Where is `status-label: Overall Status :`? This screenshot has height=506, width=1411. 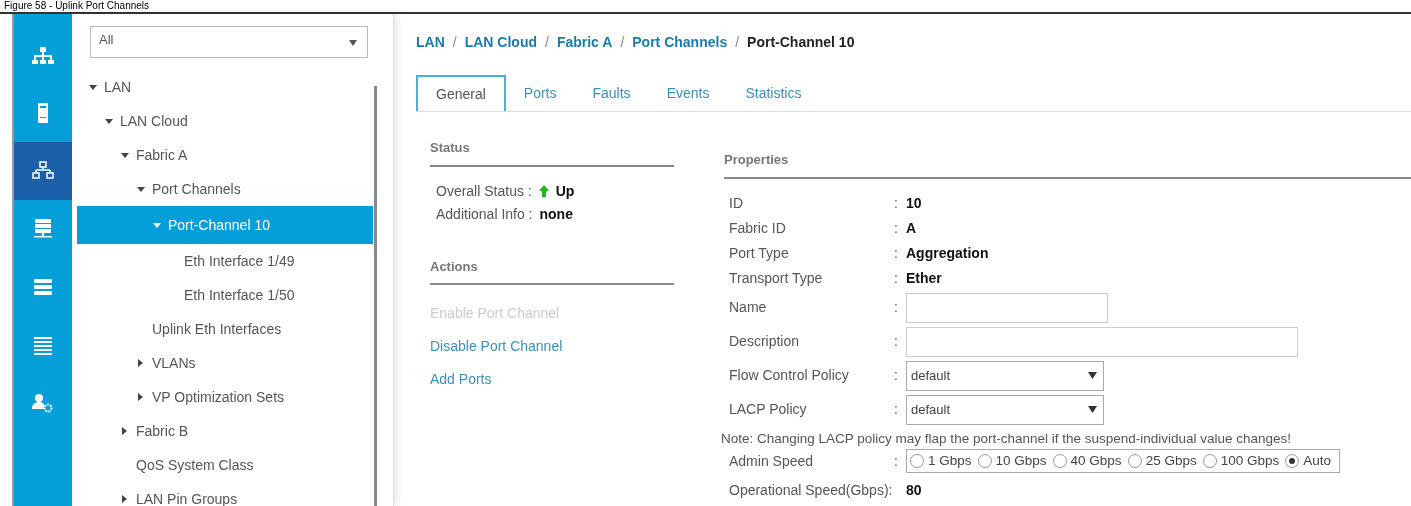
status-label: Overall Status : is located at coordinates (484, 191).